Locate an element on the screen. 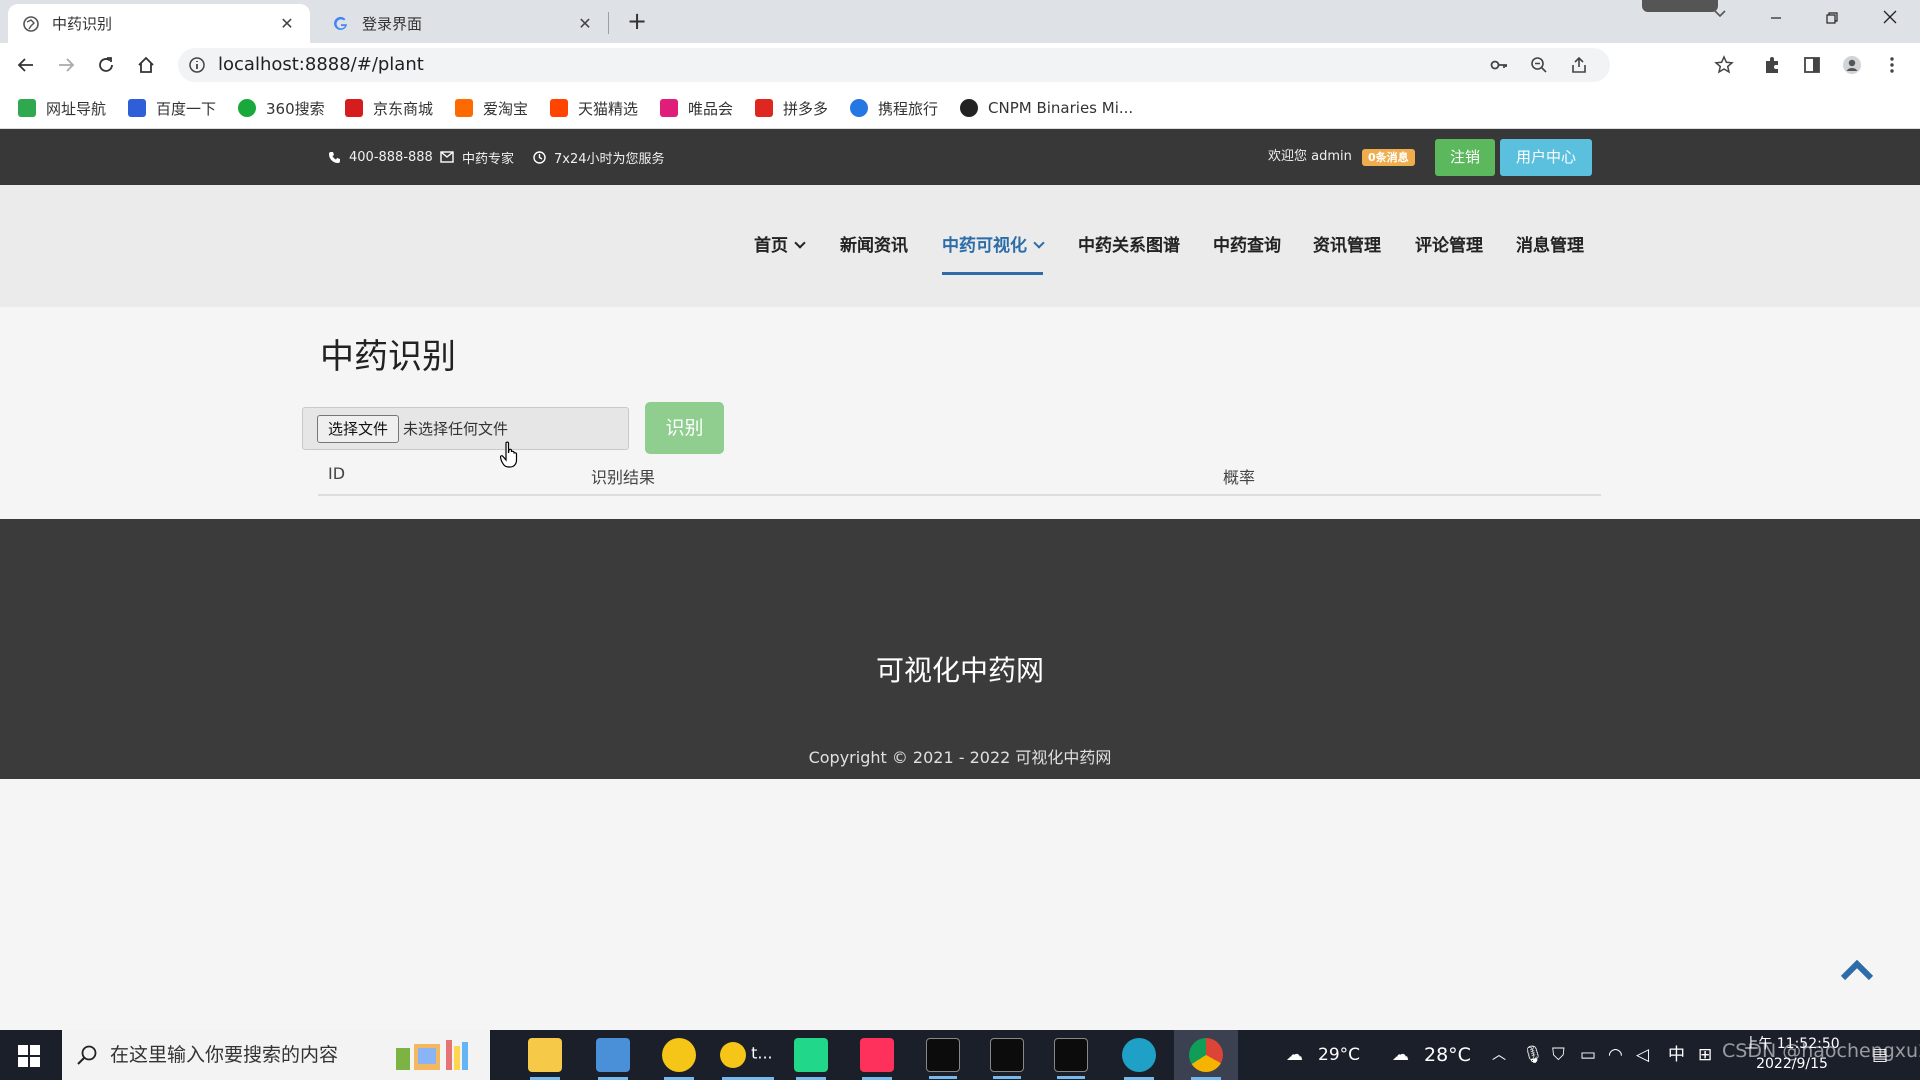  bookmark-item: 百度一下 is located at coordinates (172, 108).